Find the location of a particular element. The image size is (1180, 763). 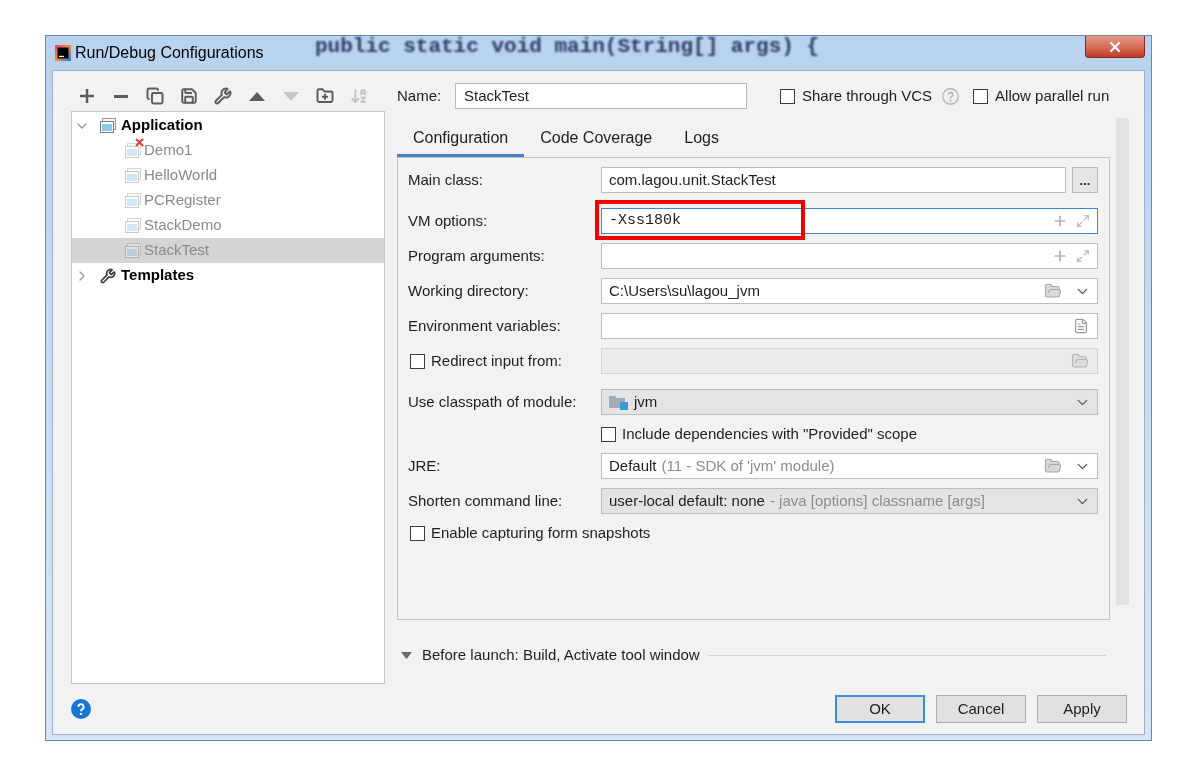

triangle-up-icon is located at coordinates (257, 96).